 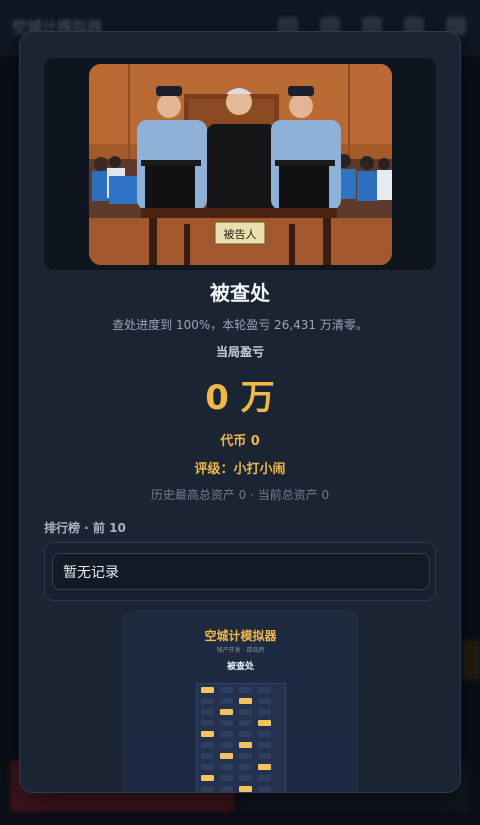 What do you see at coordinates (240, 667) in the screenshot?
I see `poster-tag: 被查处` at bounding box center [240, 667].